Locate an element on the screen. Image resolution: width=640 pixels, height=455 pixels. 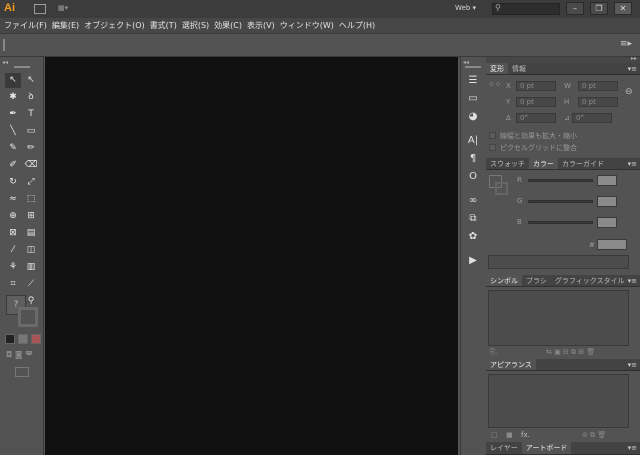
minimize-button: – is located at coordinates (575, 8).